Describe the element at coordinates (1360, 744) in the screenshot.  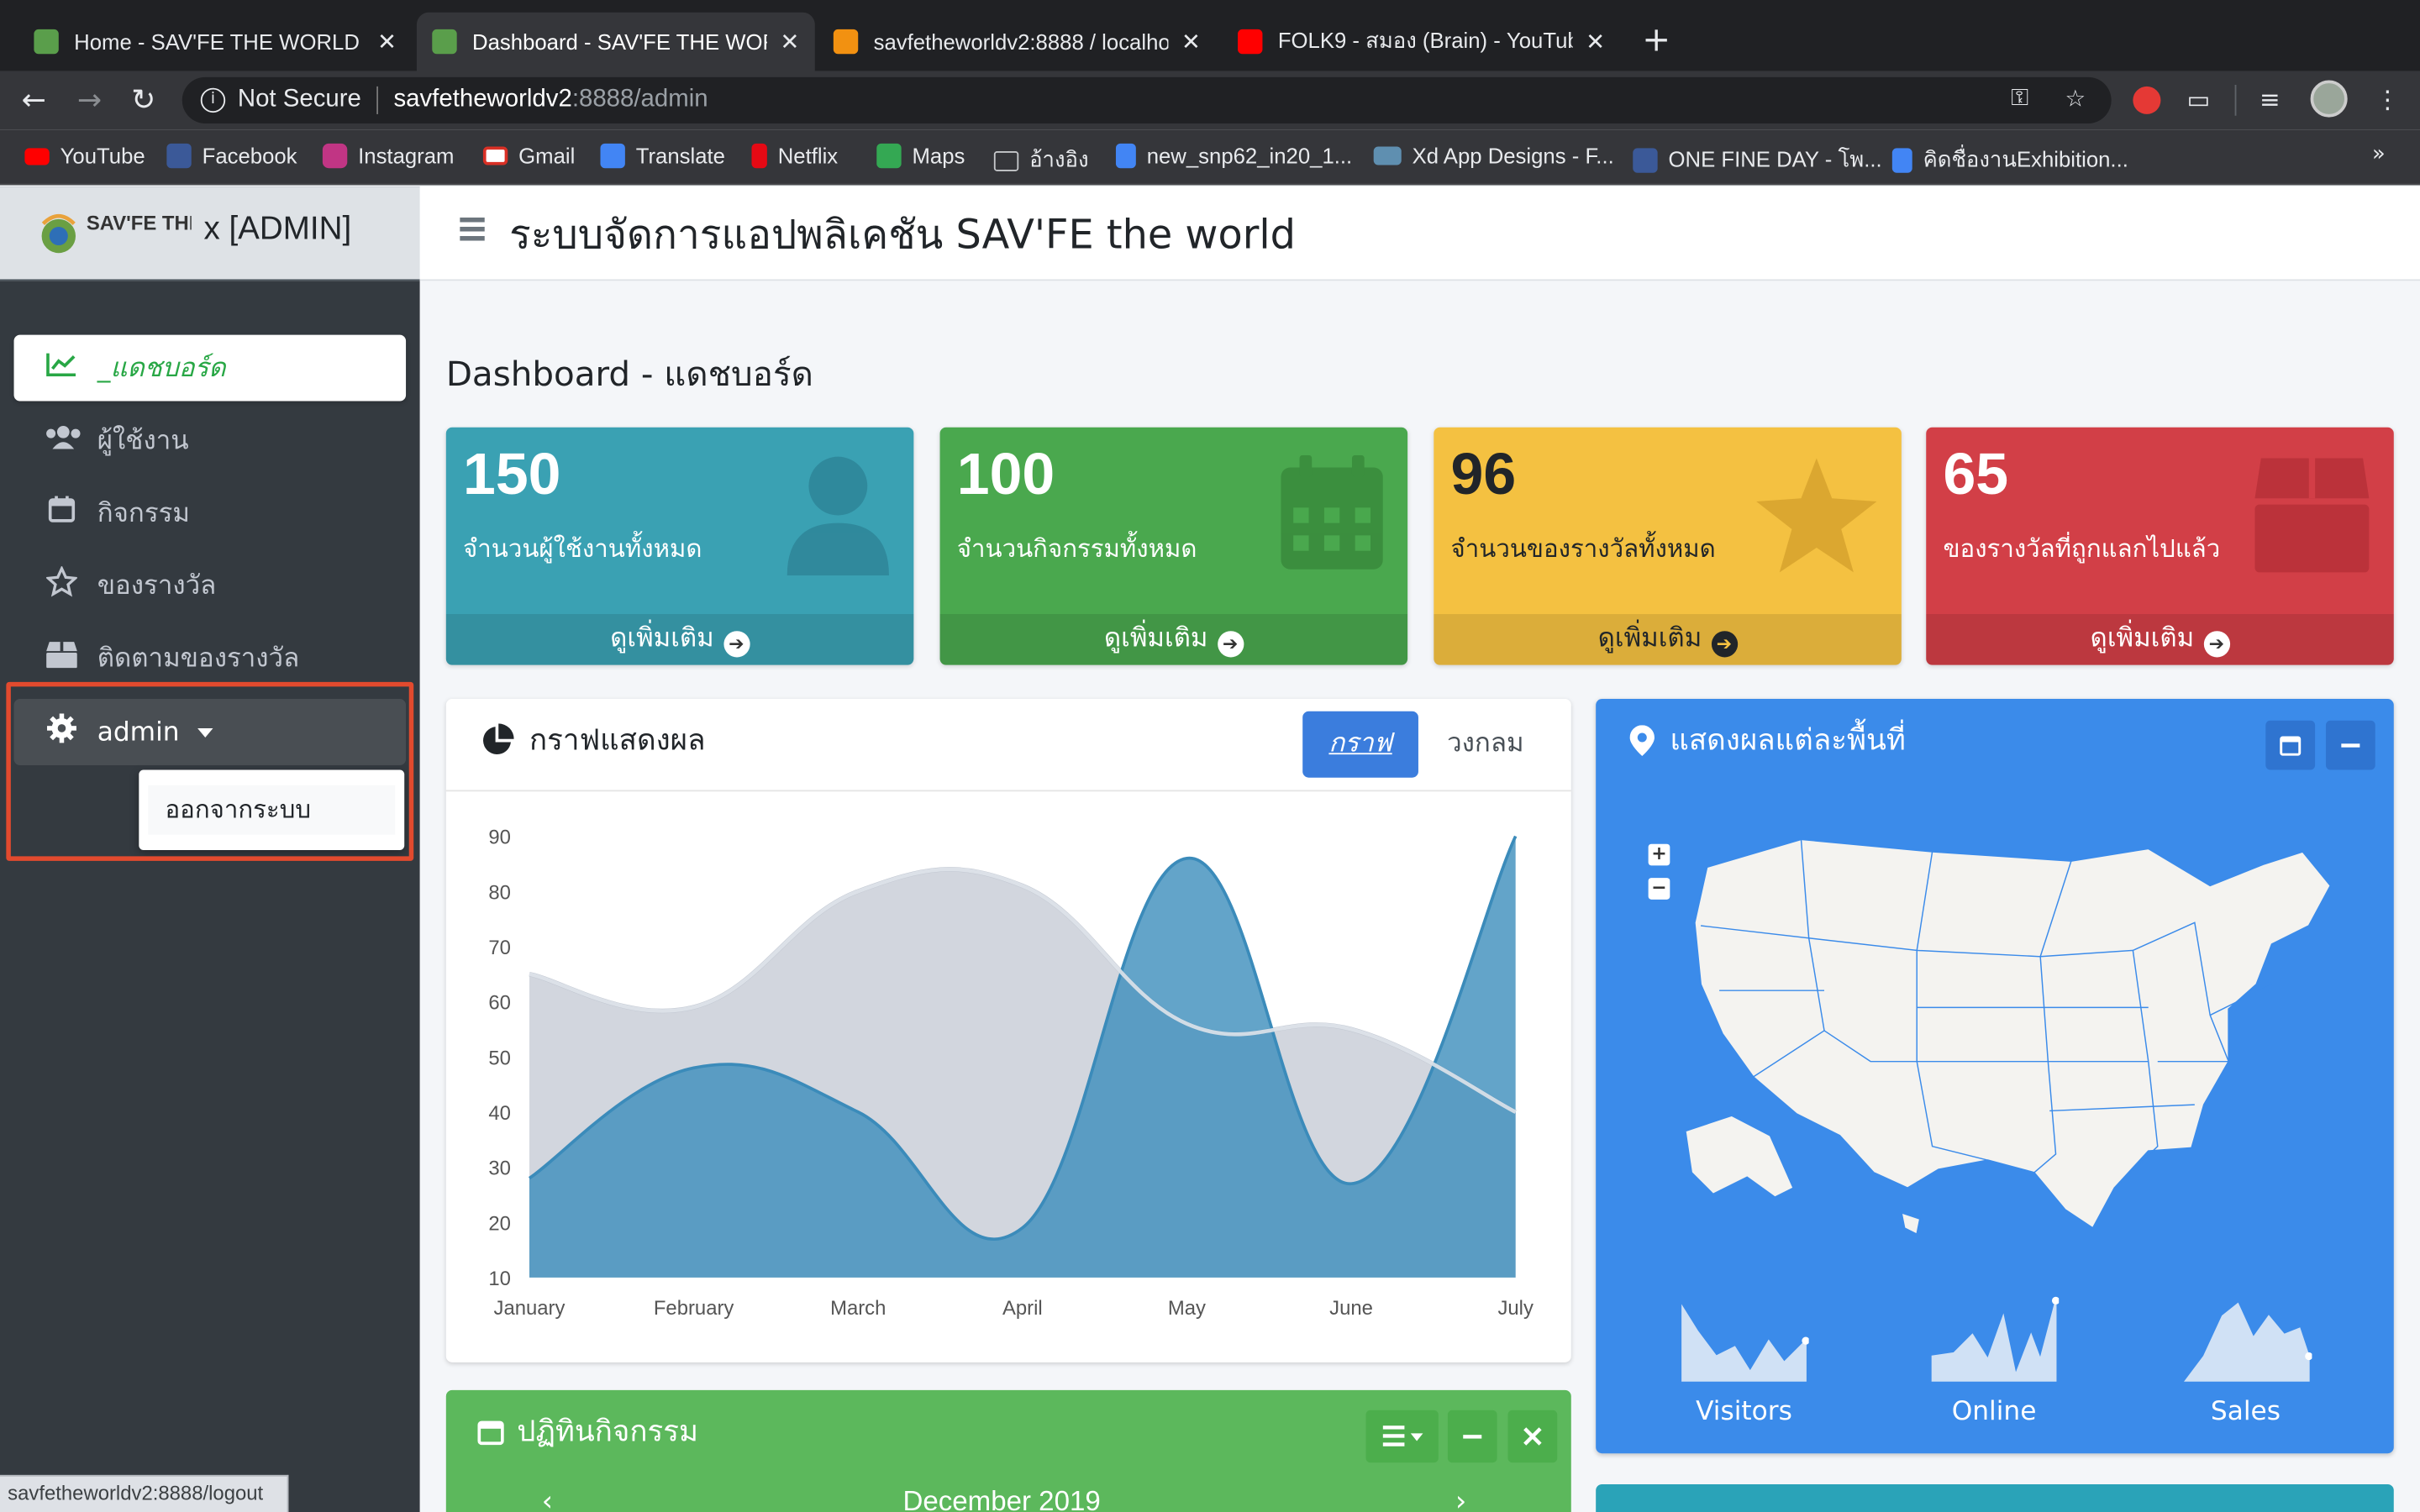
I see `tab-graph: กราฟ` at that location.